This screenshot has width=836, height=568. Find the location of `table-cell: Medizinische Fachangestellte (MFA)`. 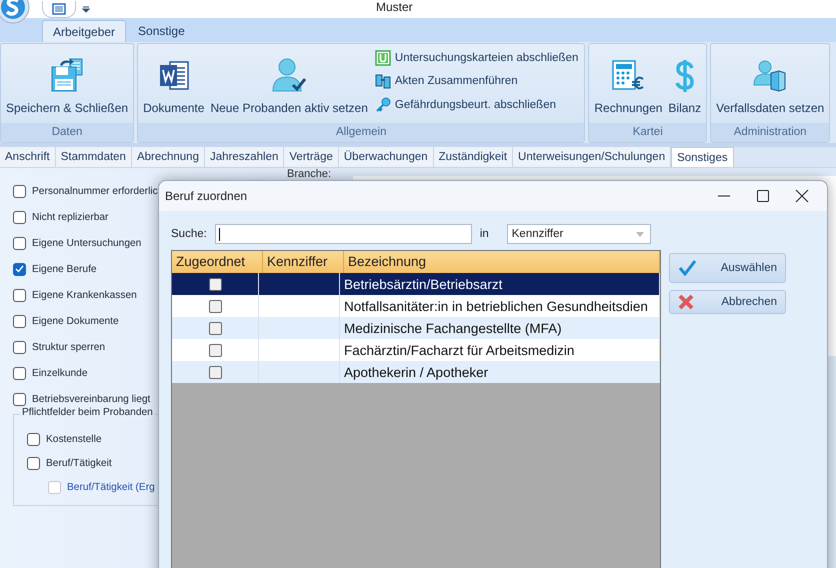

table-cell: Medizinische Fachangestellte (MFA) is located at coordinates (453, 328).